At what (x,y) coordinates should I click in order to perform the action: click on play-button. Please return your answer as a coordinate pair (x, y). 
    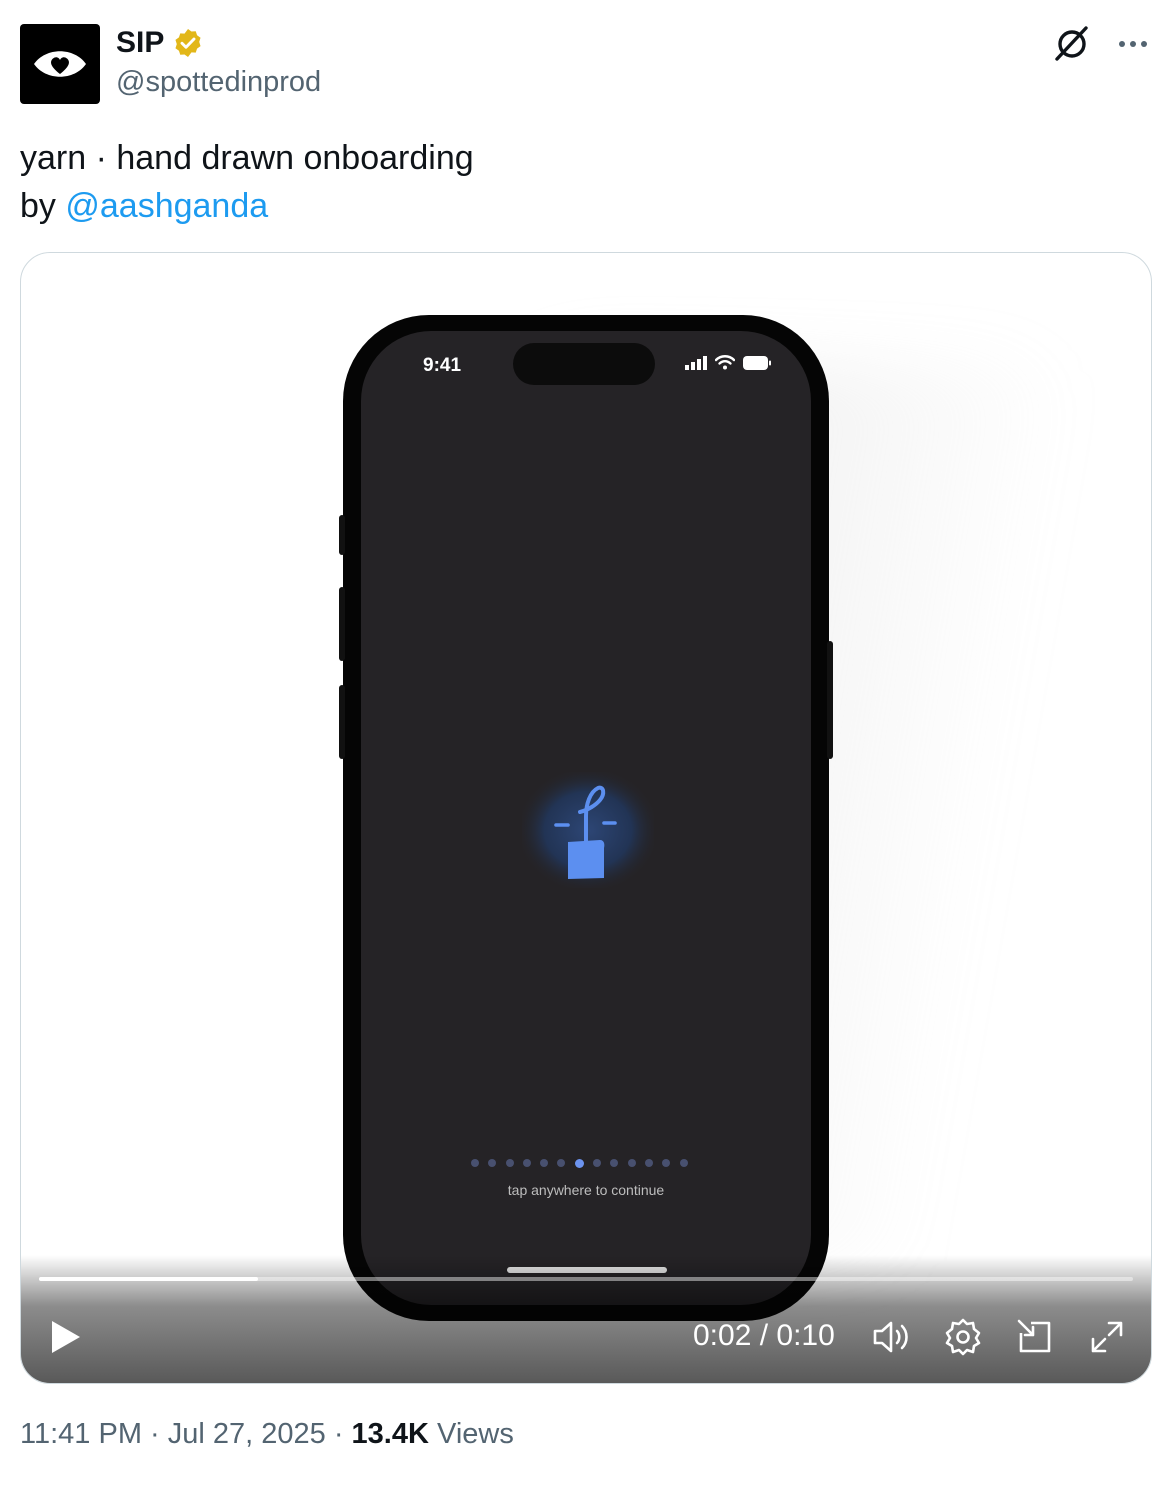
    Looking at the image, I should click on (66, 1339).